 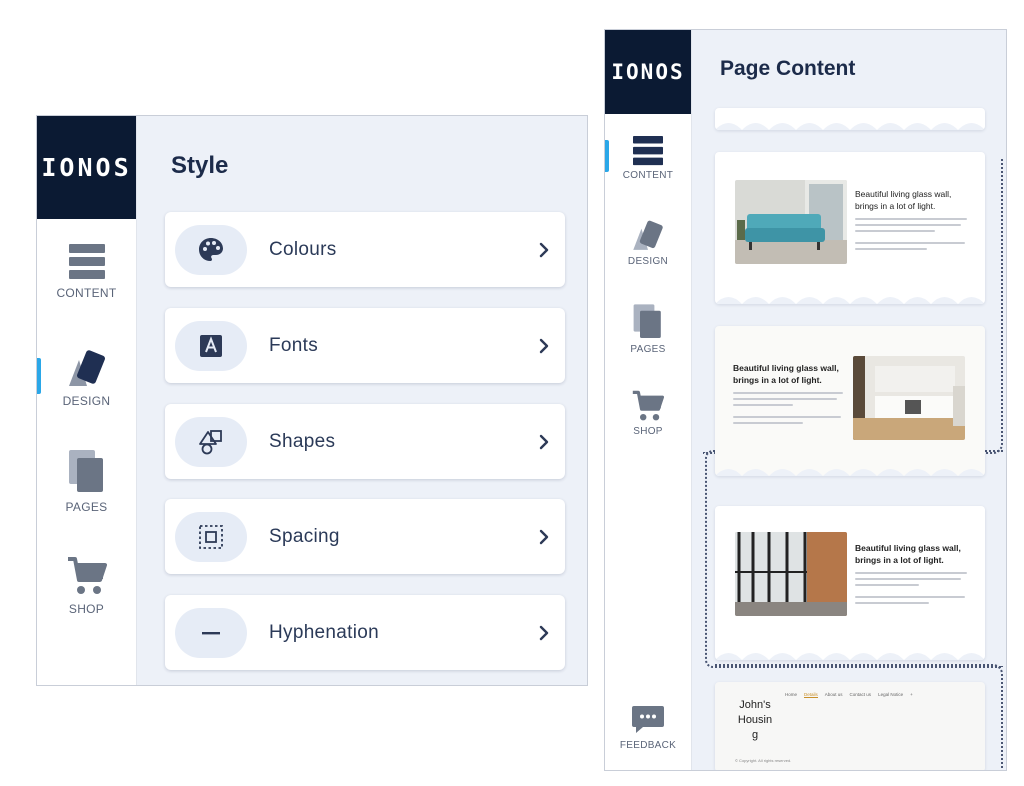 What do you see at coordinates (200, 165) in the screenshot?
I see `page-title: Style` at bounding box center [200, 165].